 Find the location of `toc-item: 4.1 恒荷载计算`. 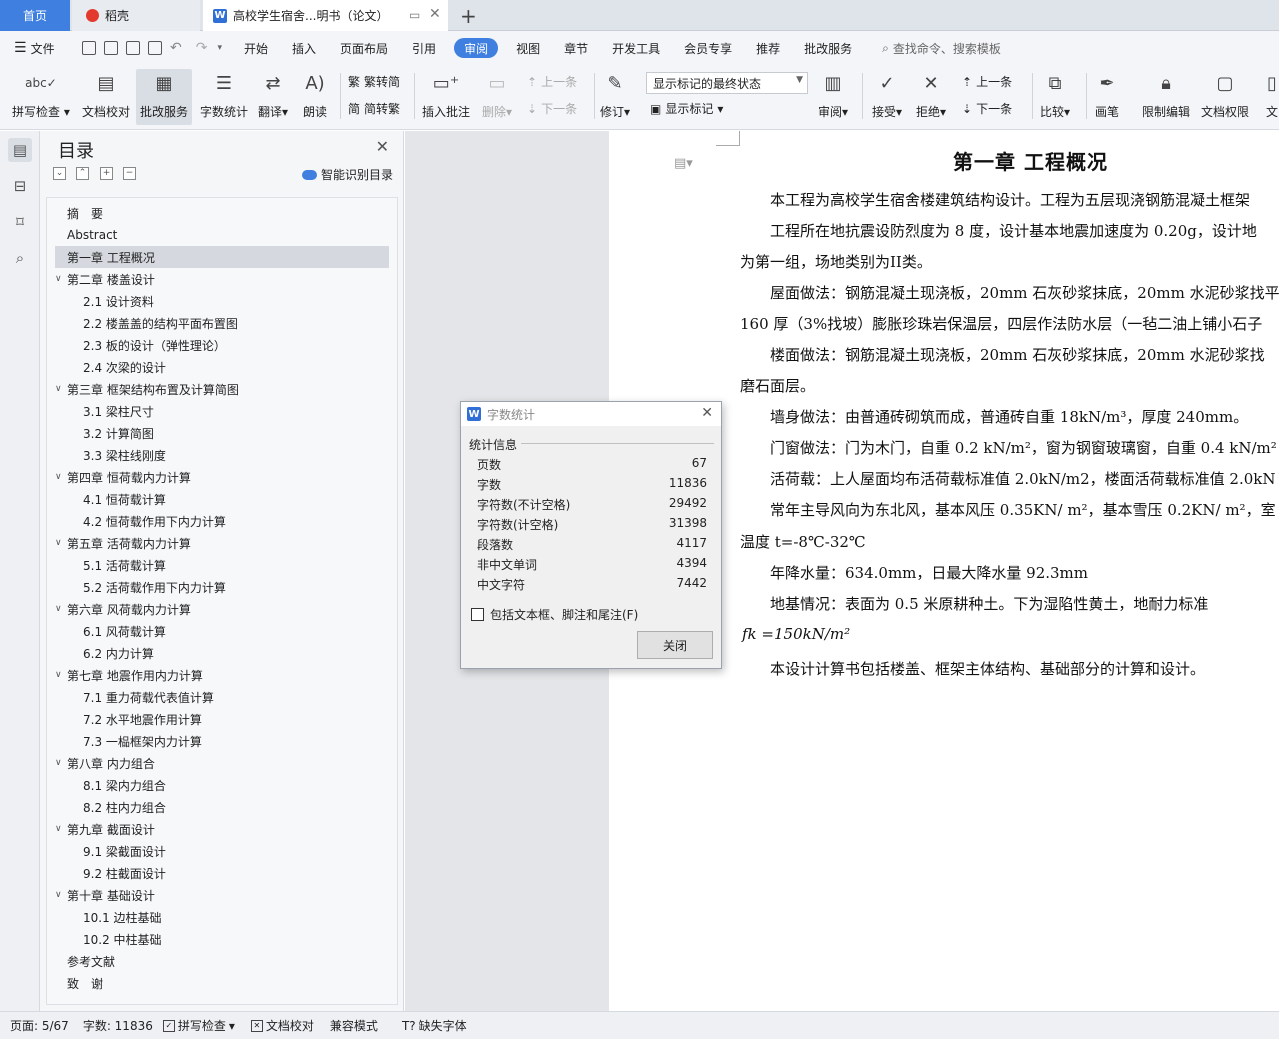

toc-item: 4.1 恒荷载计算 is located at coordinates (222, 499).